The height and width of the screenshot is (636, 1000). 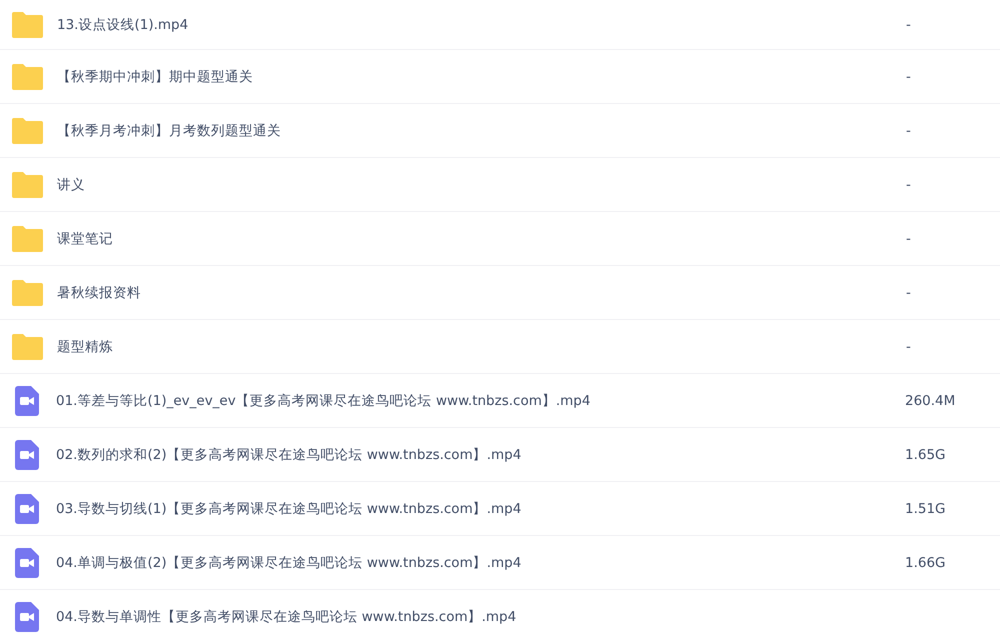 I want to click on file-name: 02.数列的求和(2)【更多高考网课尽在途鸟吧论坛 www.tnbzs.com】.mp4, so click(x=480, y=455).